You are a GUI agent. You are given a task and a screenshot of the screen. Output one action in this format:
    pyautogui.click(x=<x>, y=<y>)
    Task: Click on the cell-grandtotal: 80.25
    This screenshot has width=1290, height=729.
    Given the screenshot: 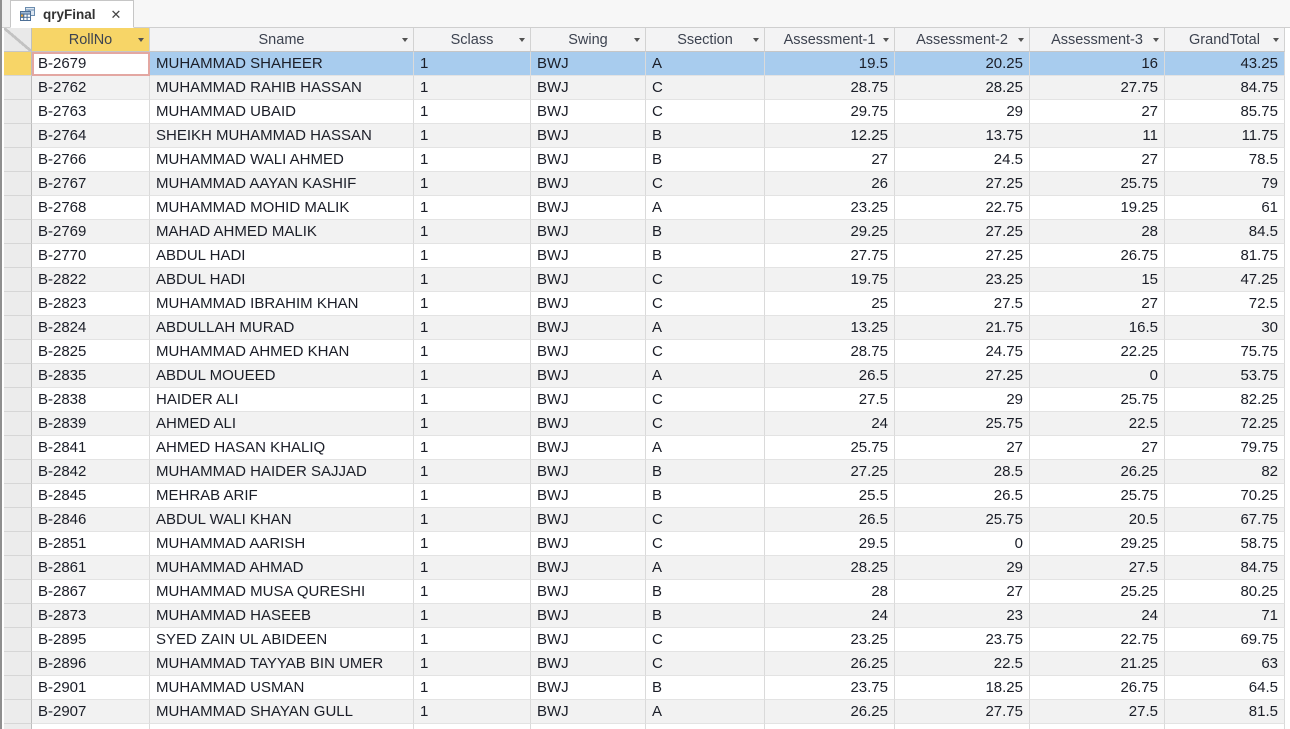 What is the action you would take?
    pyautogui.click(x=1225, y=592)
    